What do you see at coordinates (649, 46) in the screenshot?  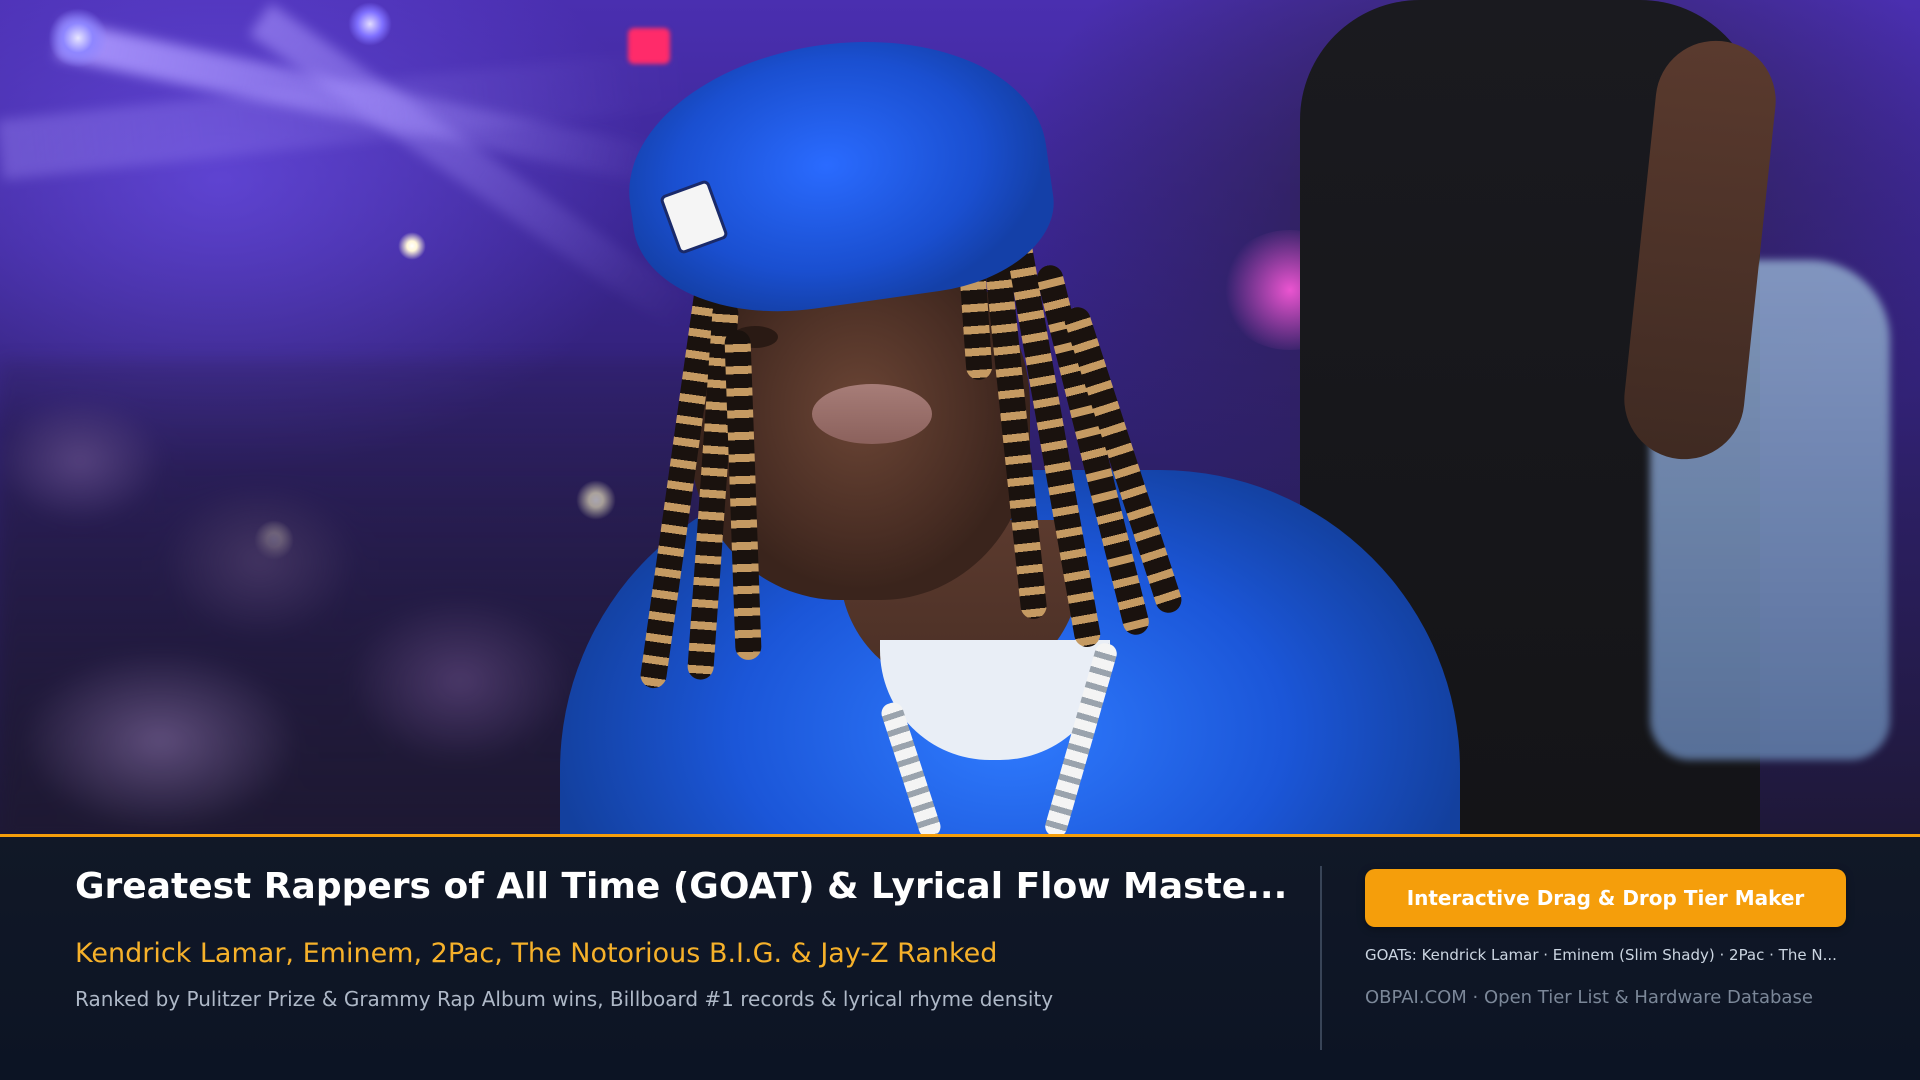 I see `exit-light` at bounding box center [649, 46].